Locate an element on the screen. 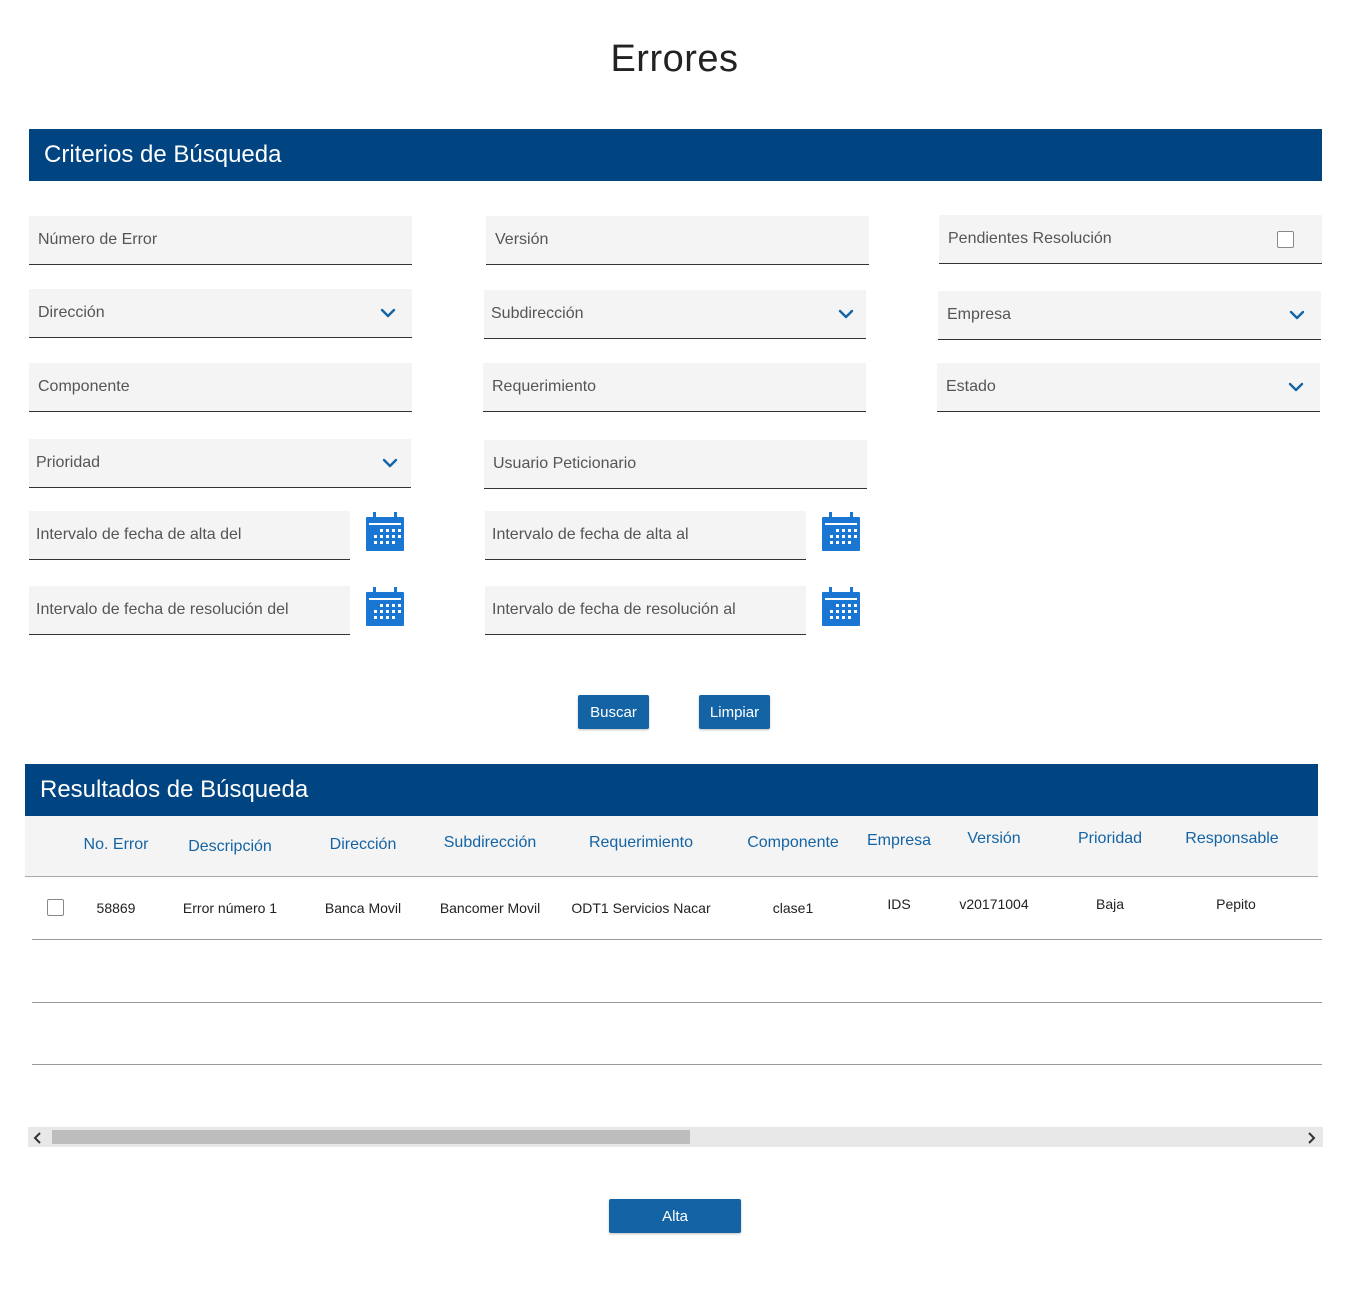 The height and width of the screenshot is (1307, 1349). cell-subdireccion: Bancomer Movil is located at coordinates (490, 908).